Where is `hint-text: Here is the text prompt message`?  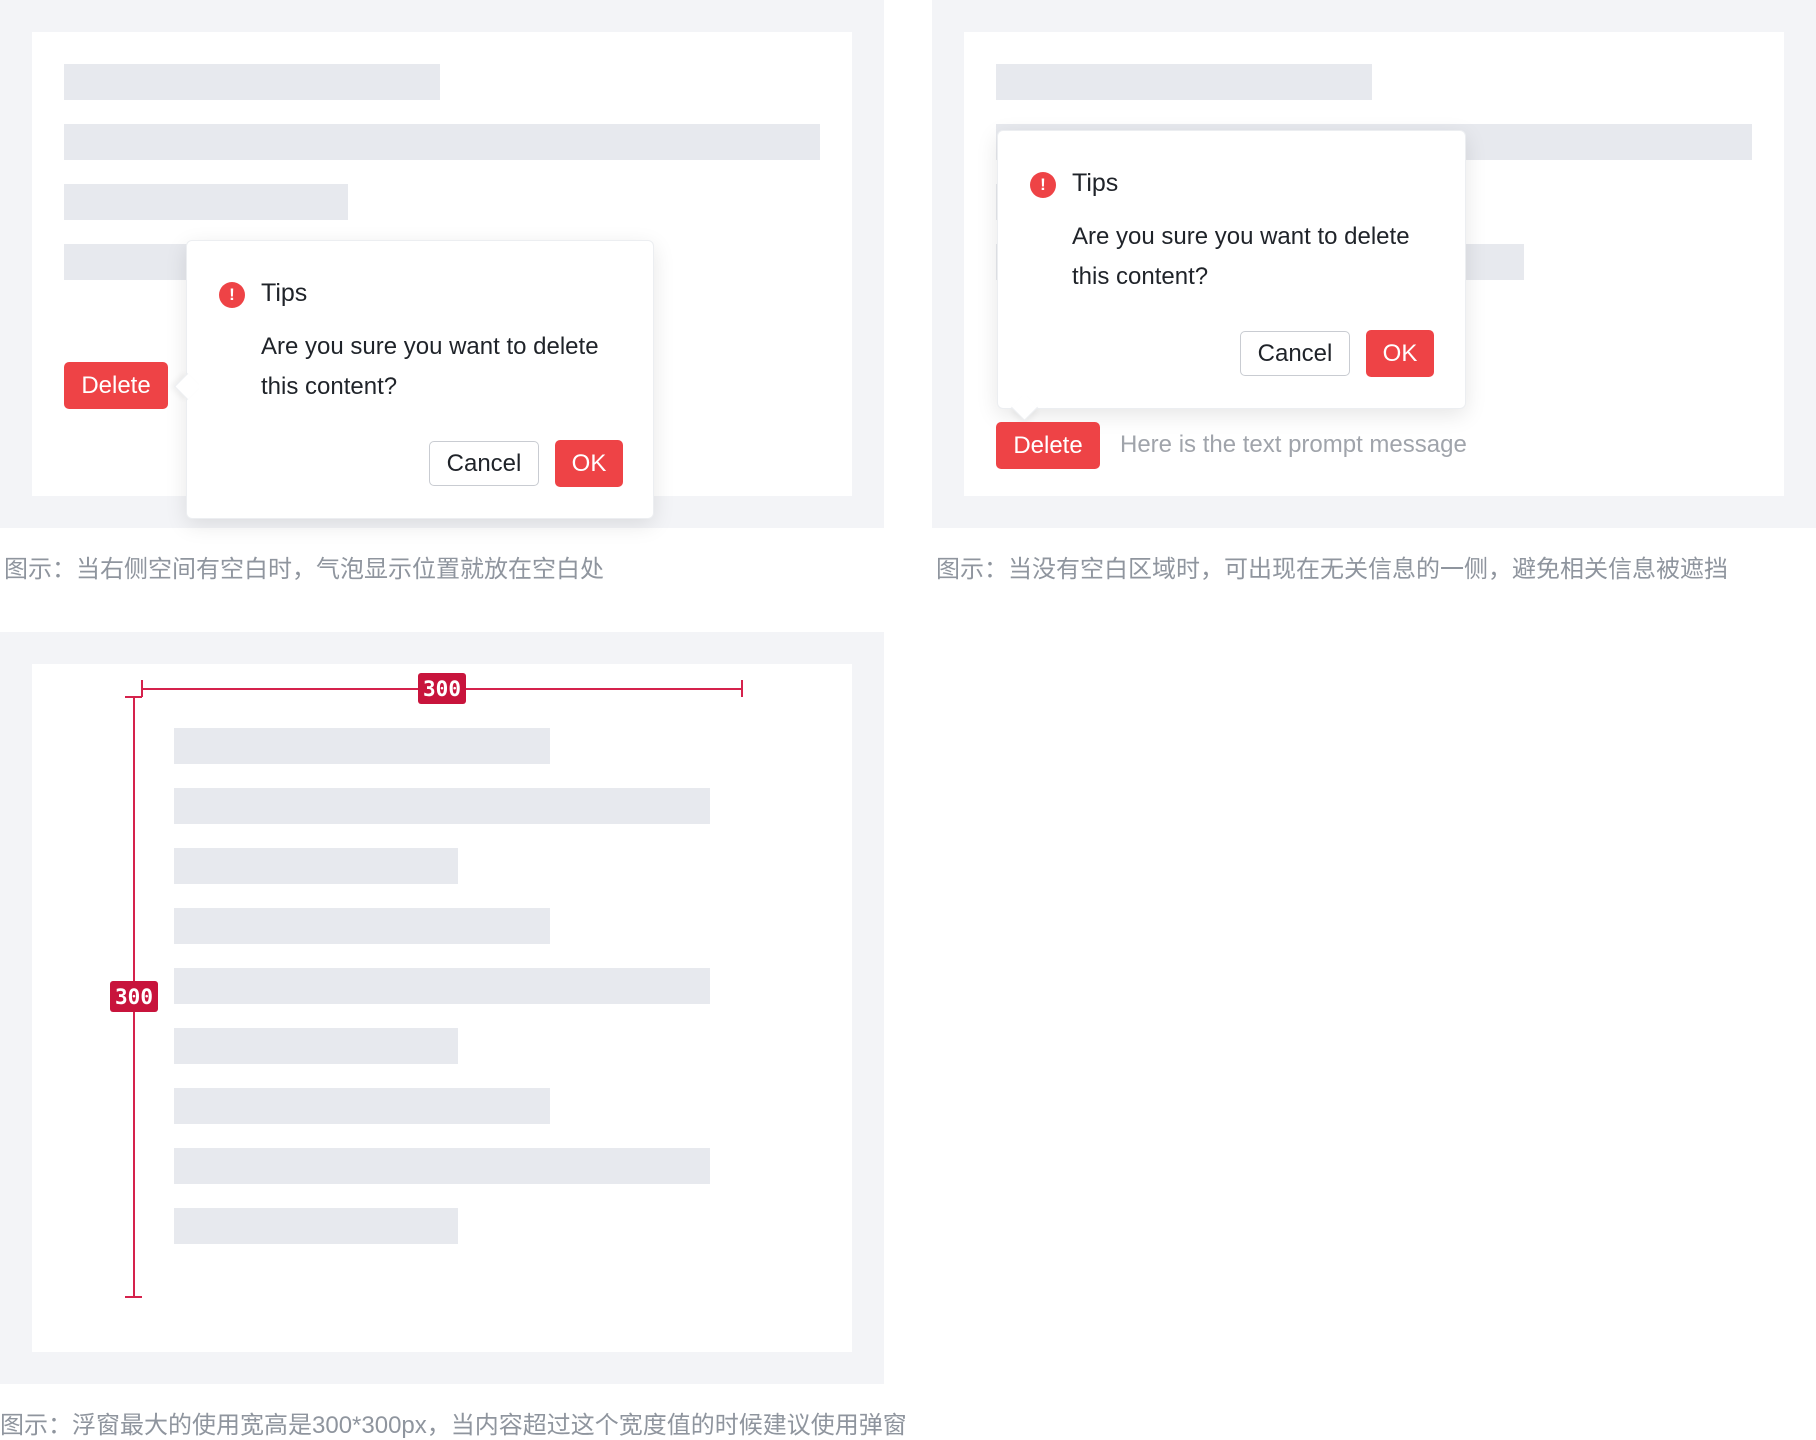 hint-text: Here is the text prompt message is located at coordinates (1293, 444).